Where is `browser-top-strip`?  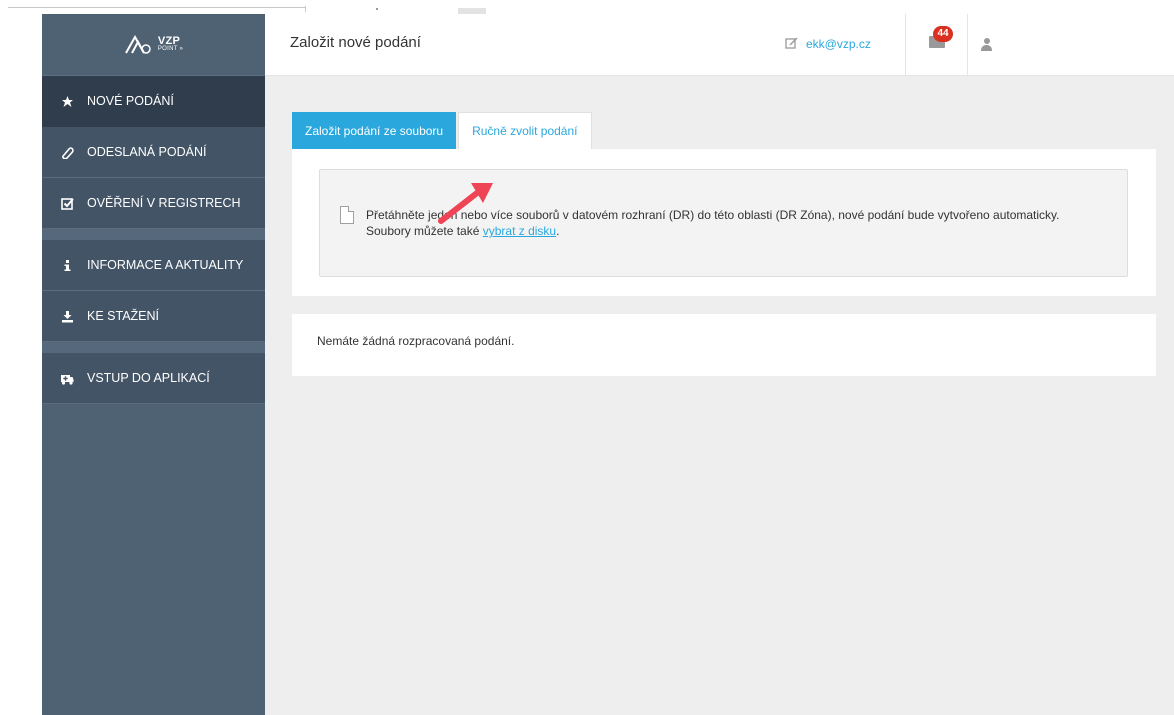 browser-top-strip is located at coordinates (587, 7).